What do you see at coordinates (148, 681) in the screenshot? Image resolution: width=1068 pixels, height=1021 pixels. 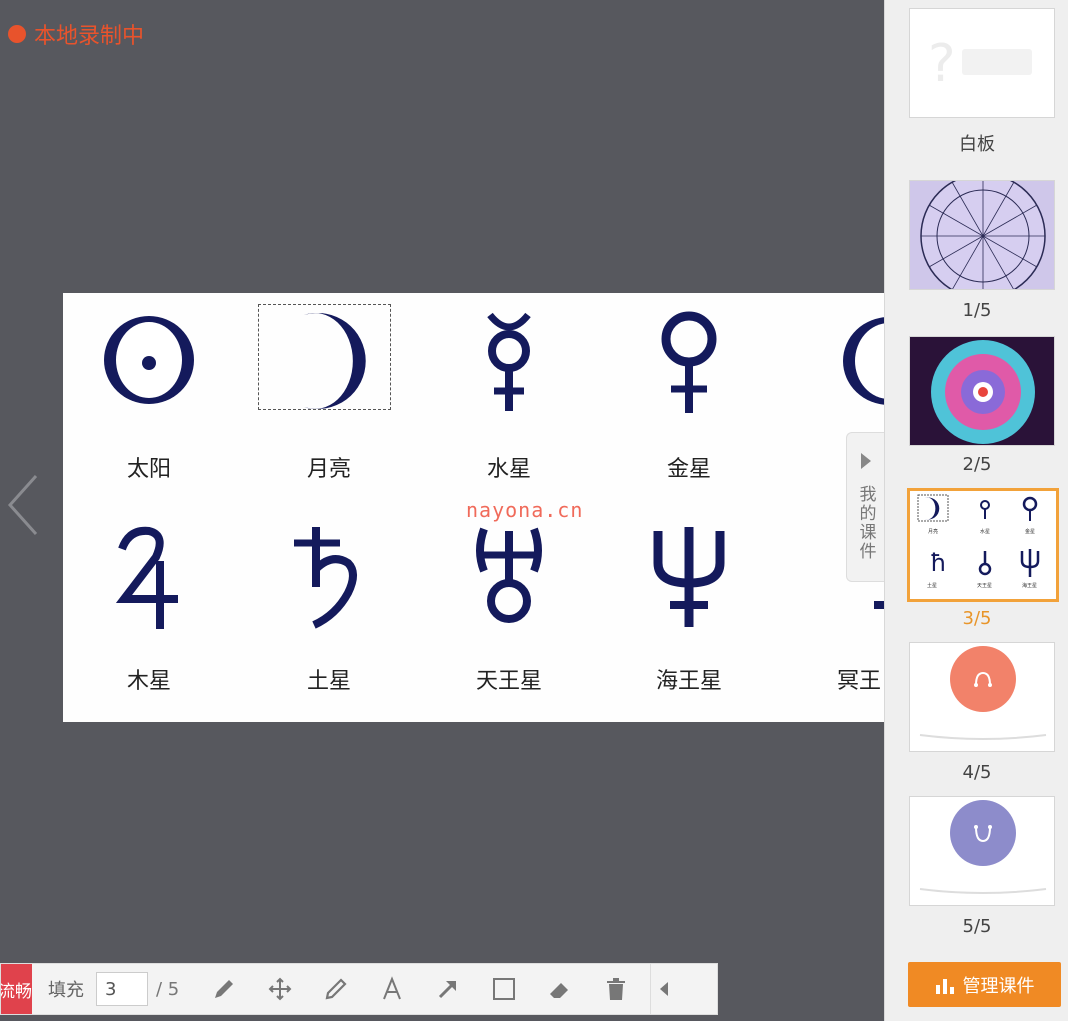 I see `symbol-label: 木星` at bounding box center [148, 681].